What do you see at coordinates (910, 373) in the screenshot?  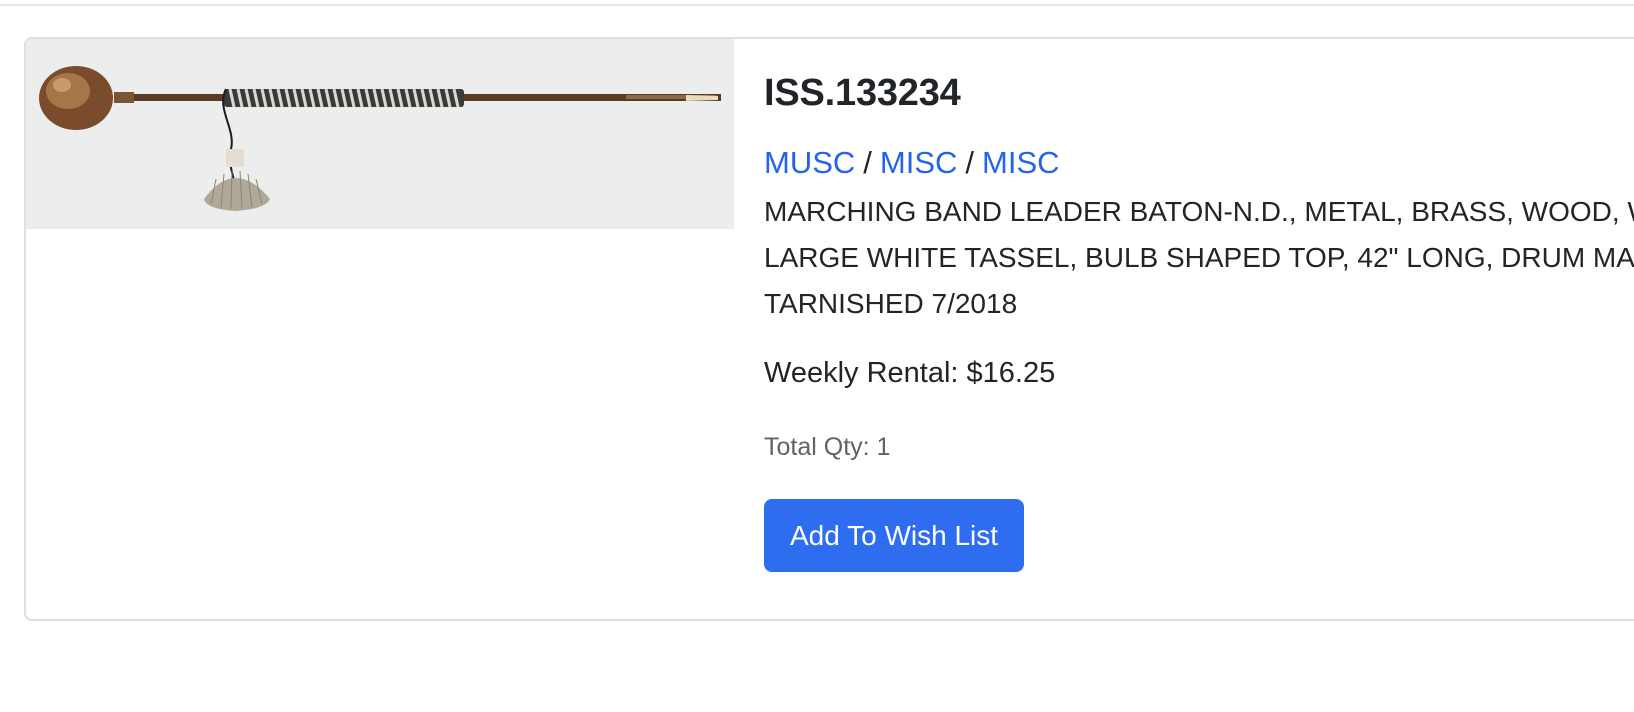 I see `weekly-rental-price: Weekly Rental: $16.25` at bounding box center [910, 373].